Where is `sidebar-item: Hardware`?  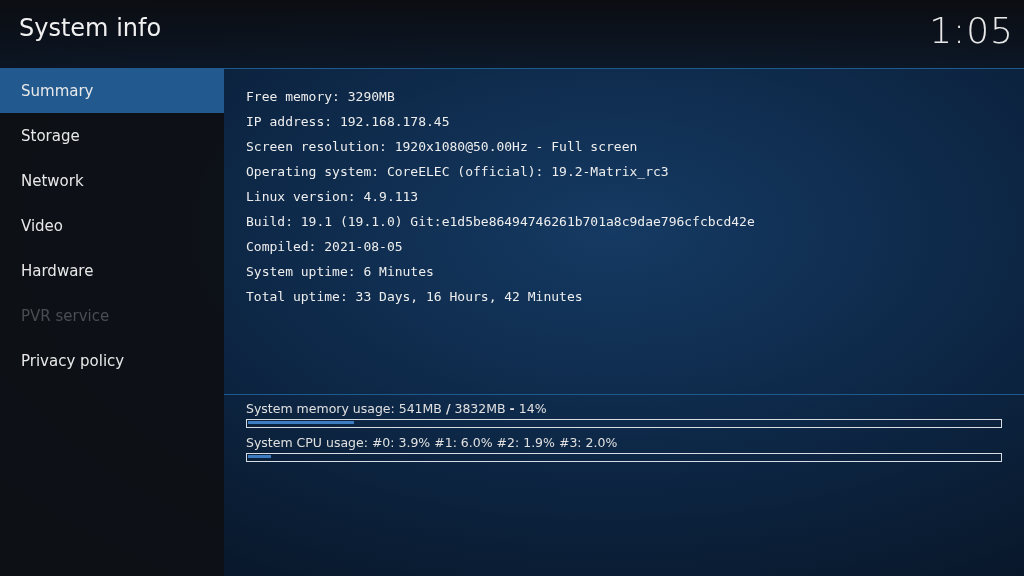
sidebar-item: Hardware is located at coordinates (112, 270).